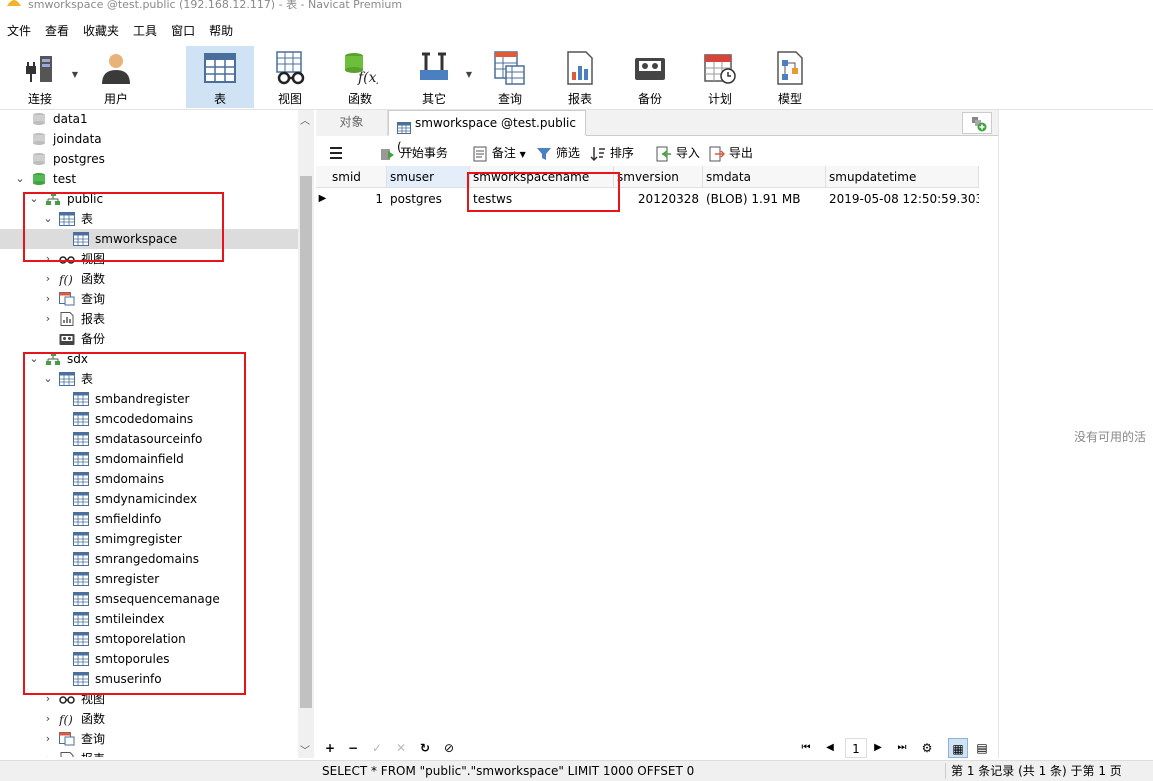  I want to click on column-header-smupdatetime: smupdatetime, so click(902, 177).